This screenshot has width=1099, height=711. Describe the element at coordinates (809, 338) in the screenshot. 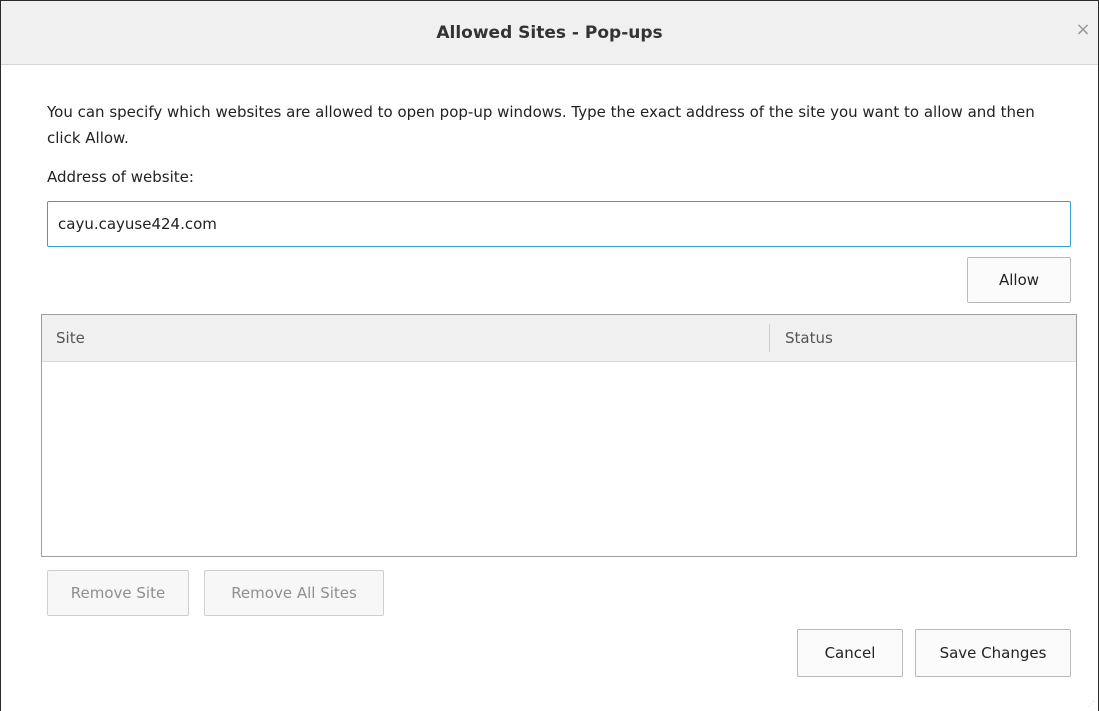

I see `column-header-status: Status` at that location.